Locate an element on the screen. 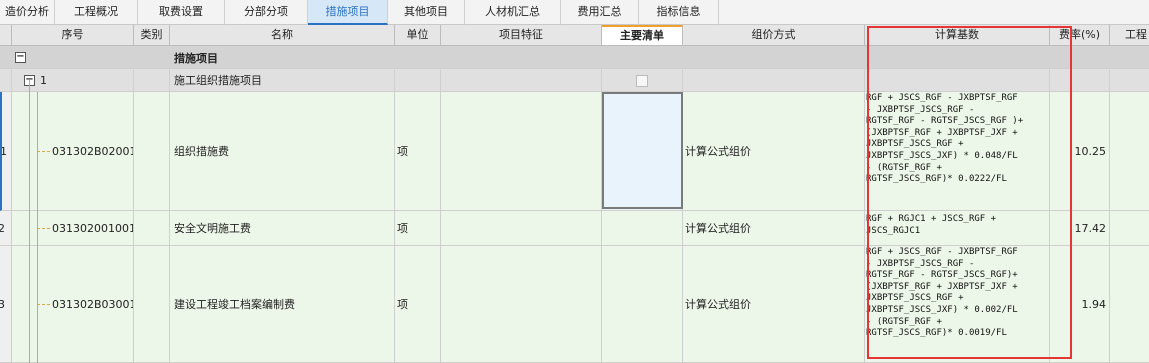 The width and height of the screenshot is (1149, 363). header-seq: 序号 is located at coordinates (73, 35).